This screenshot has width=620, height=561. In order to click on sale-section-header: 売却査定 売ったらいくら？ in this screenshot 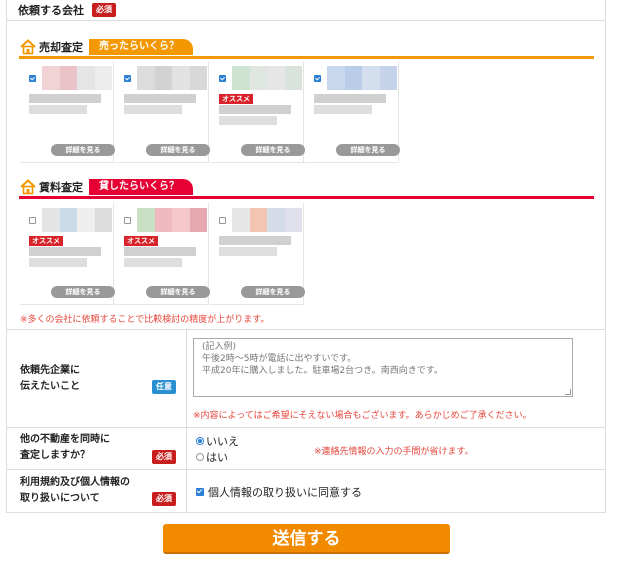, I will do `click(106, 47)`.